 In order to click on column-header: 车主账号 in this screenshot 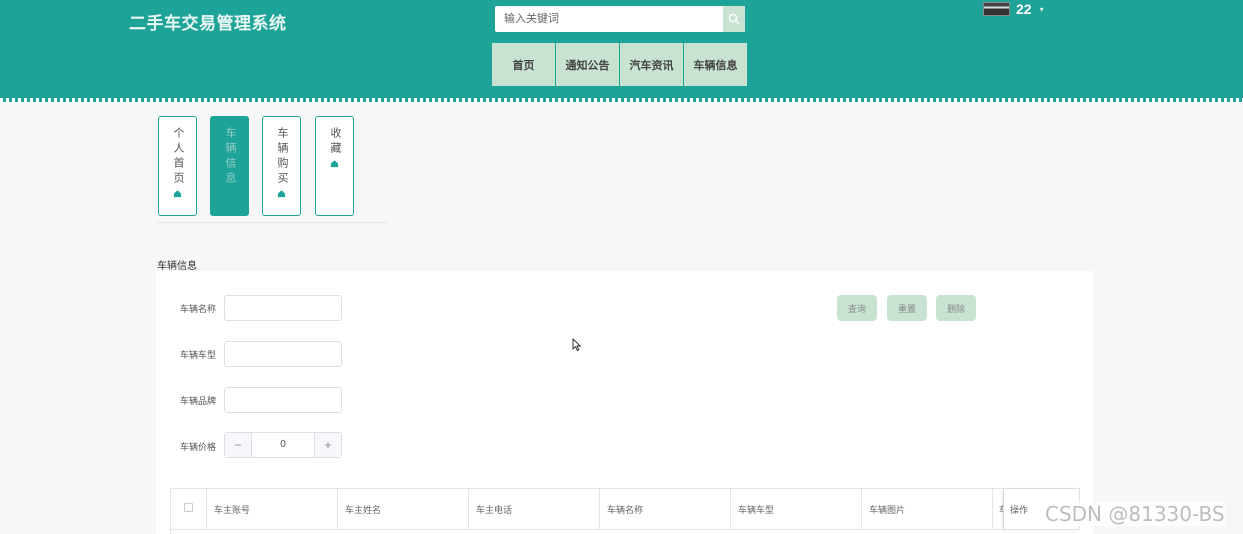, I will do `click(272, 509)`.